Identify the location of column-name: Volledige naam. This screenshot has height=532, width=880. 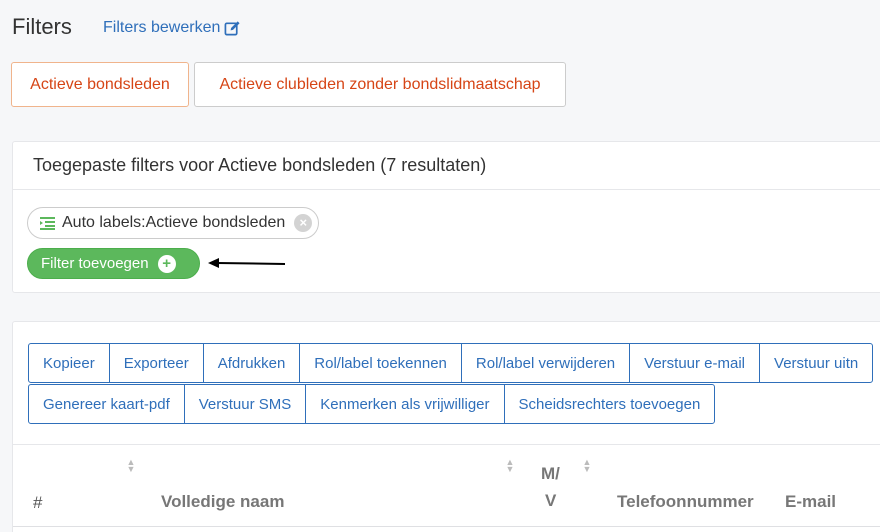
(222, 502).